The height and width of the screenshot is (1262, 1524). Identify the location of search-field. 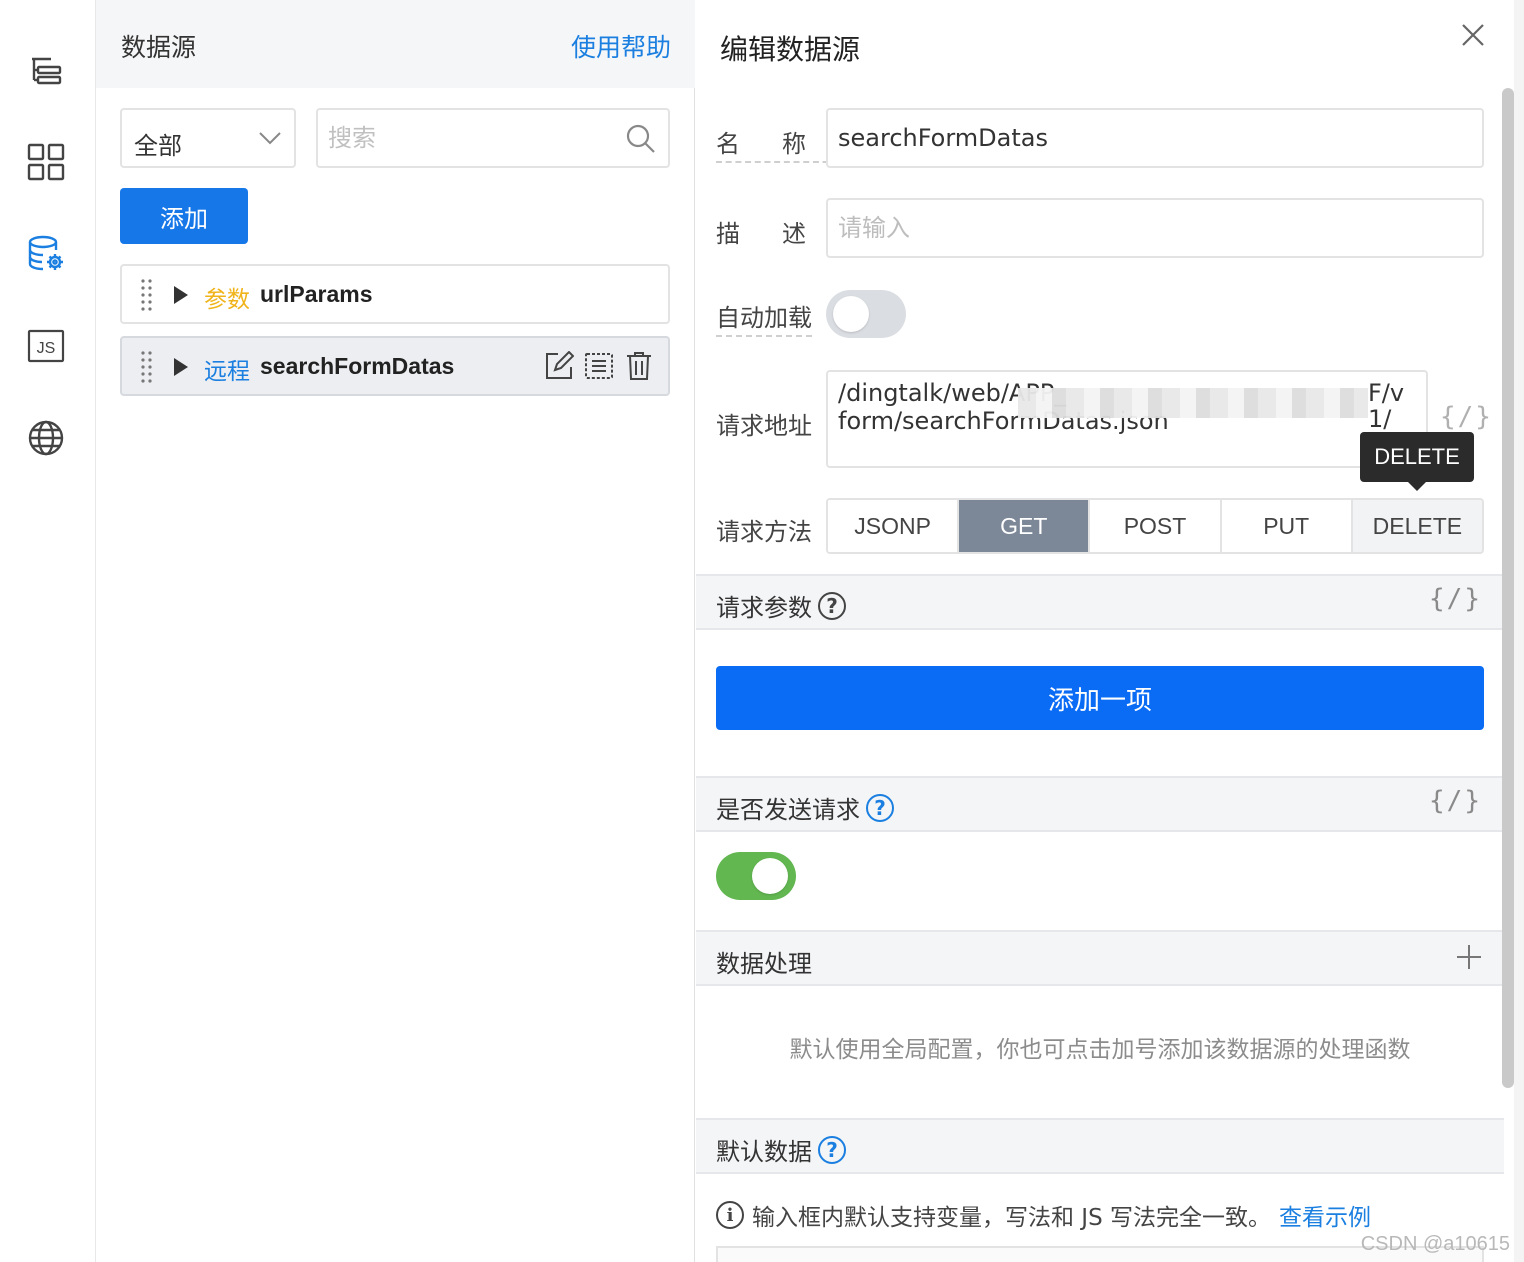
(493, 138).